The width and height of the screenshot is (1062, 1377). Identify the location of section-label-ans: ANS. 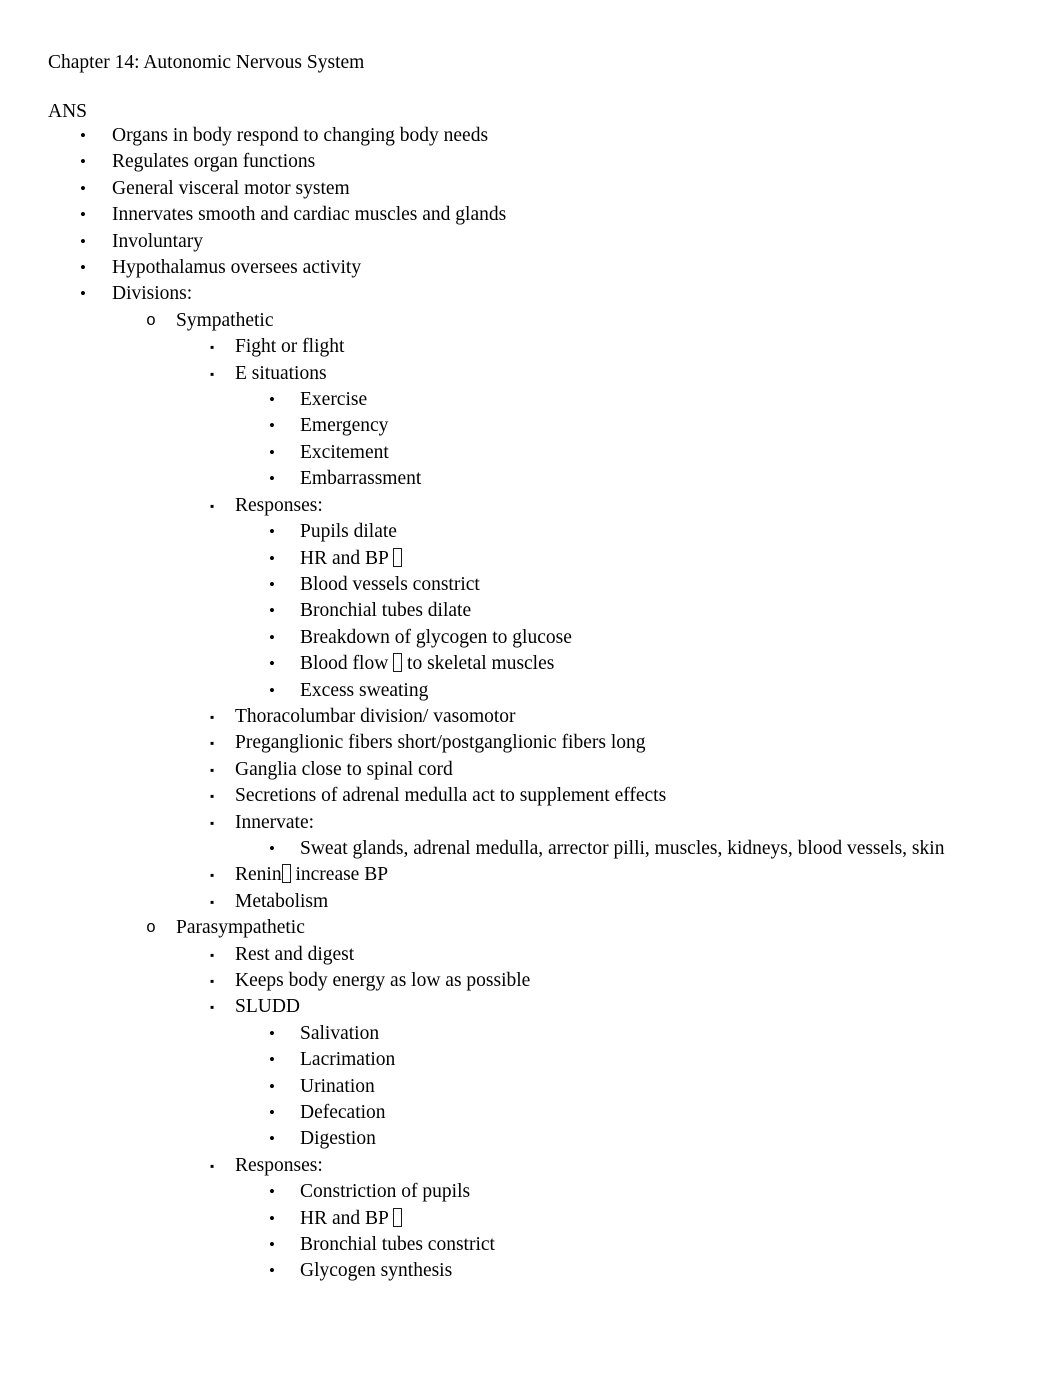
(68, 111).